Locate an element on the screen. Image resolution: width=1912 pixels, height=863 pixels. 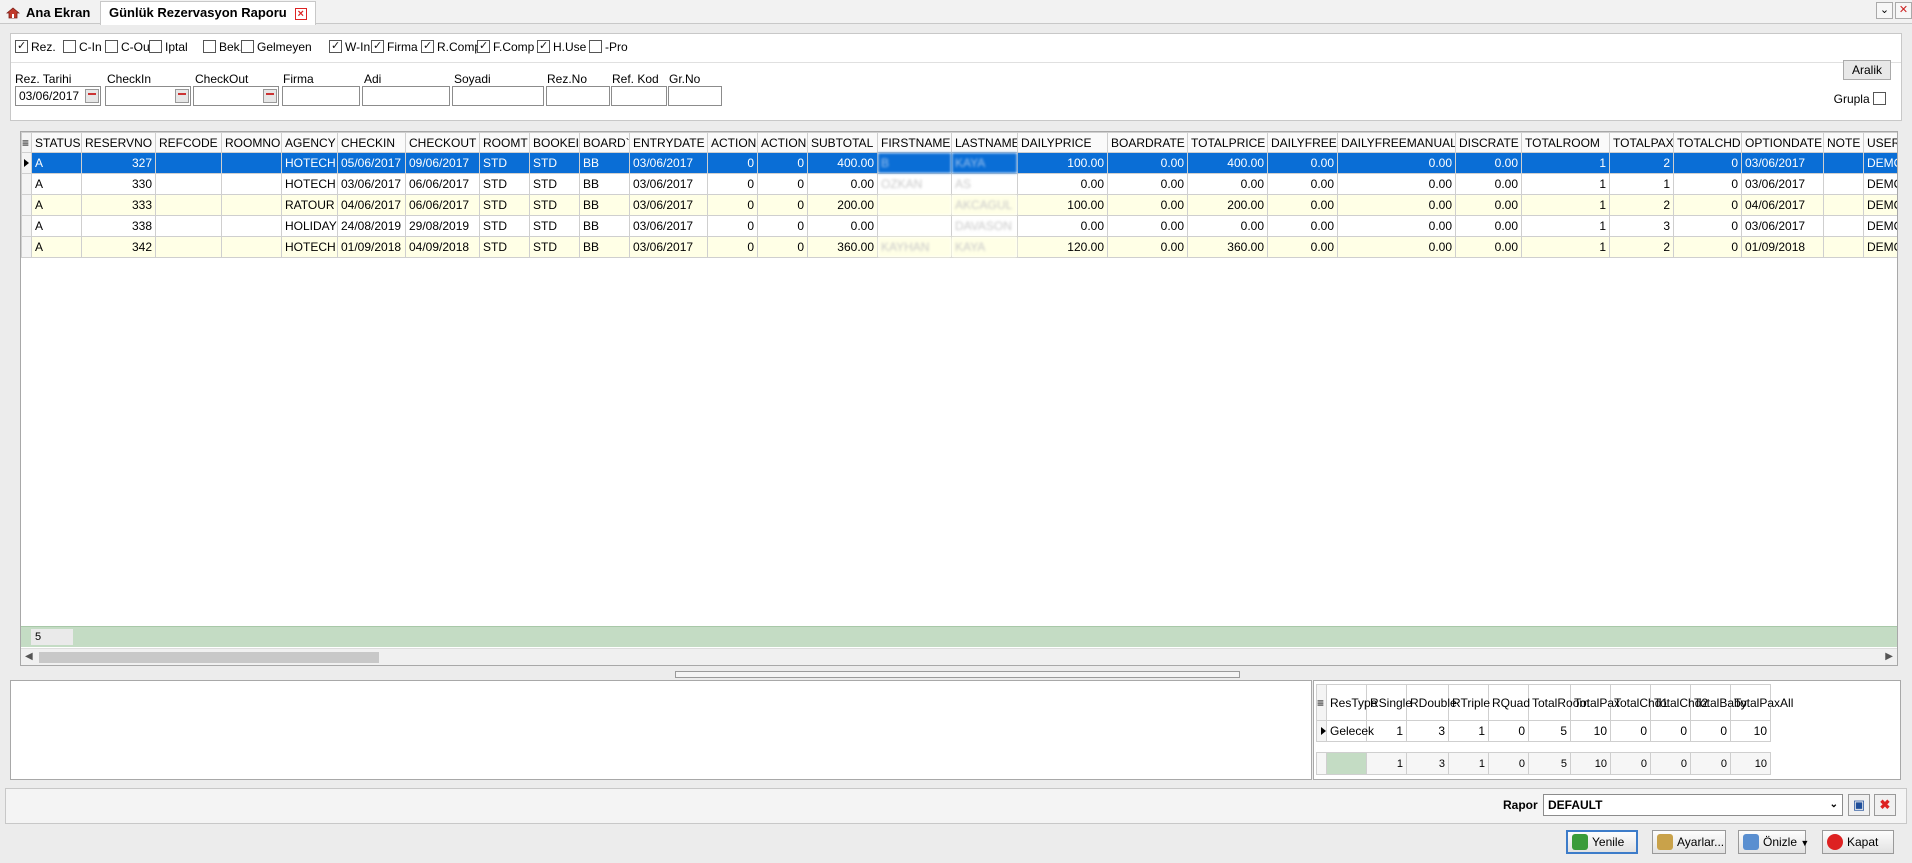
save-icon: ▣ is located at coordinates (1859, 805).